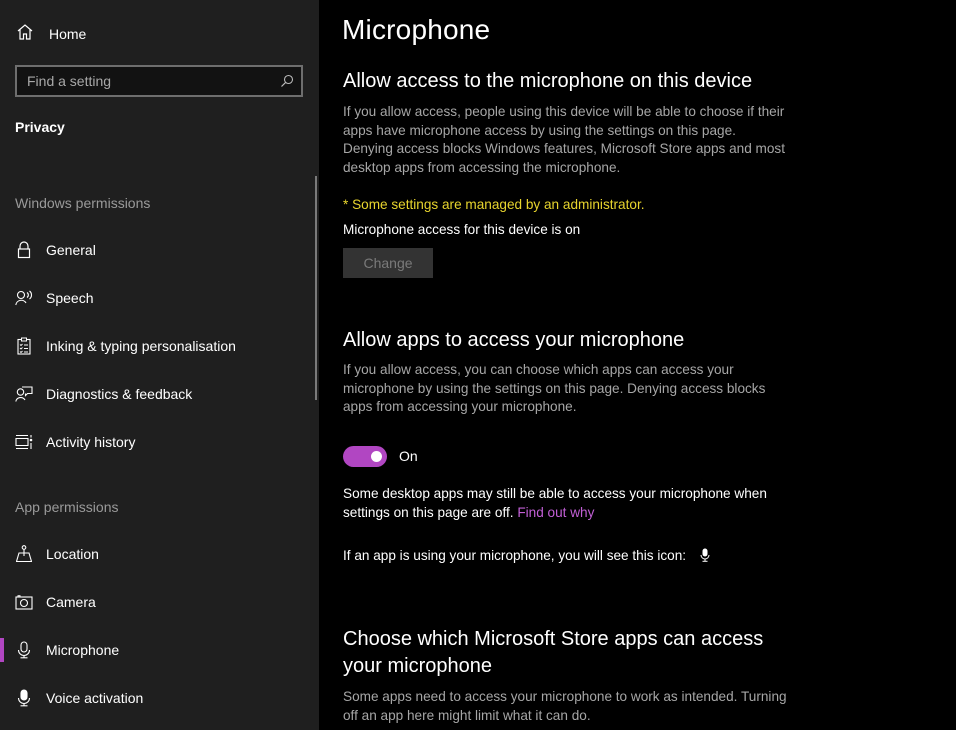 This screenshot has height=730, width=956. I want to click on sidebar-item-label: Camera, so click(71, 602).